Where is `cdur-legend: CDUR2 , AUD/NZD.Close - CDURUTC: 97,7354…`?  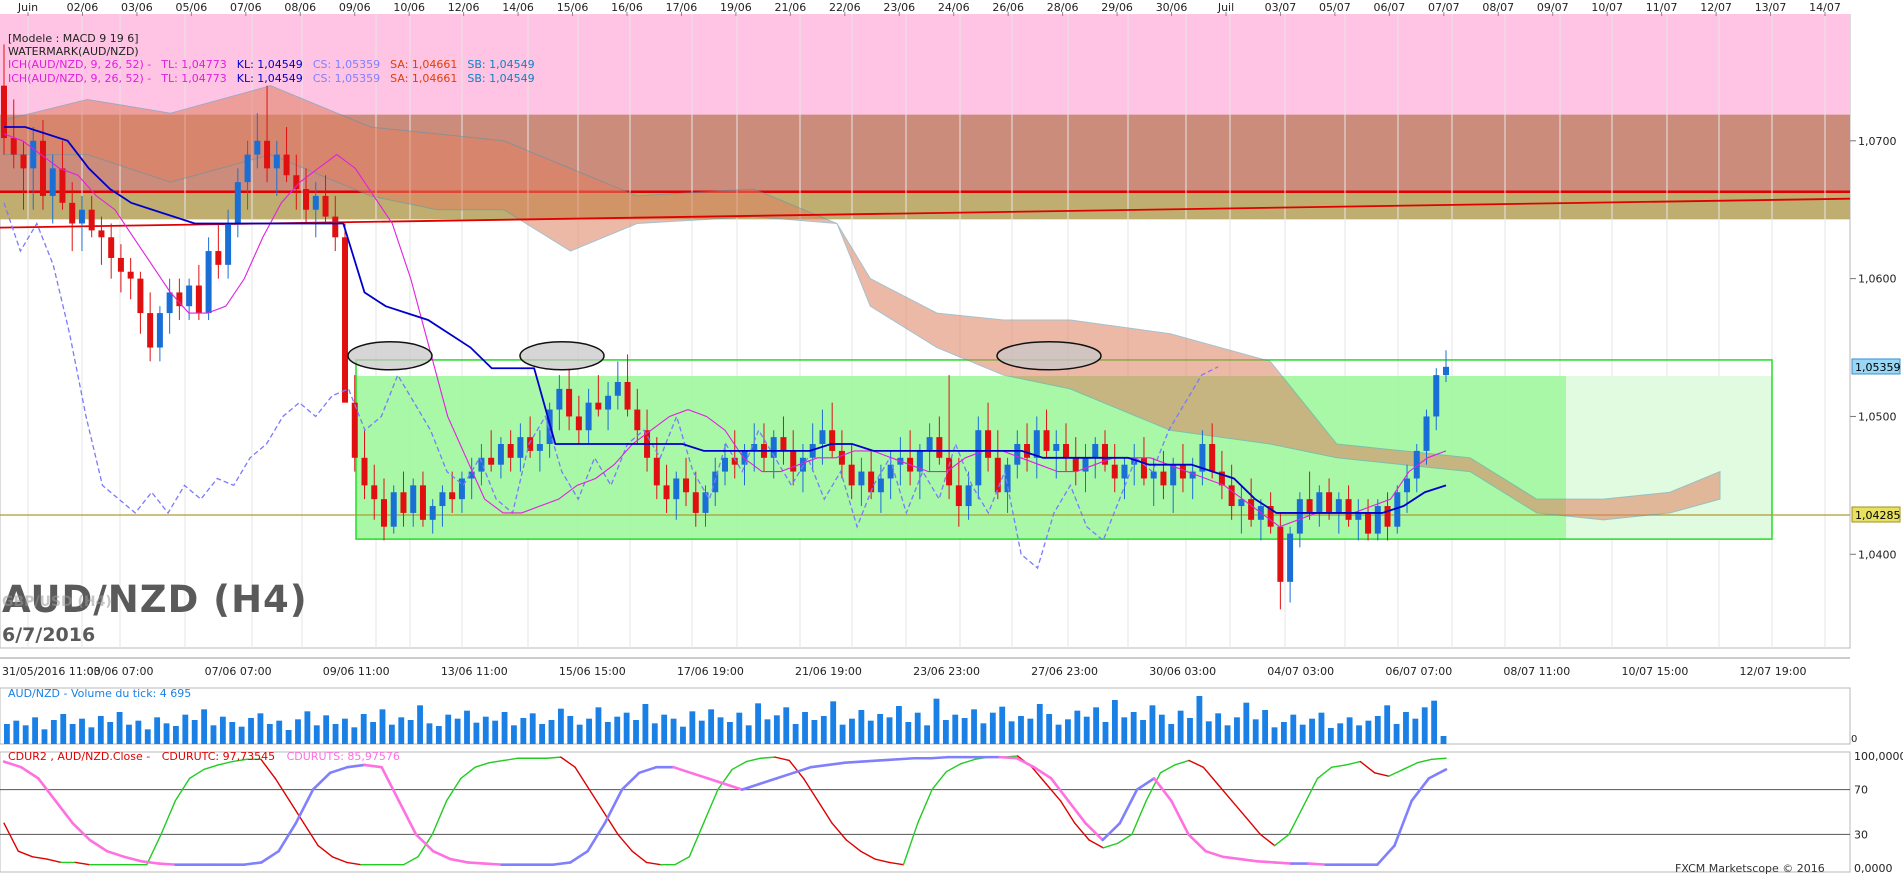 cdur-legend: CDUR2 , AUD/NZD.Close - CDURUTC: 97,7354… is located at coordinates (204, 756).